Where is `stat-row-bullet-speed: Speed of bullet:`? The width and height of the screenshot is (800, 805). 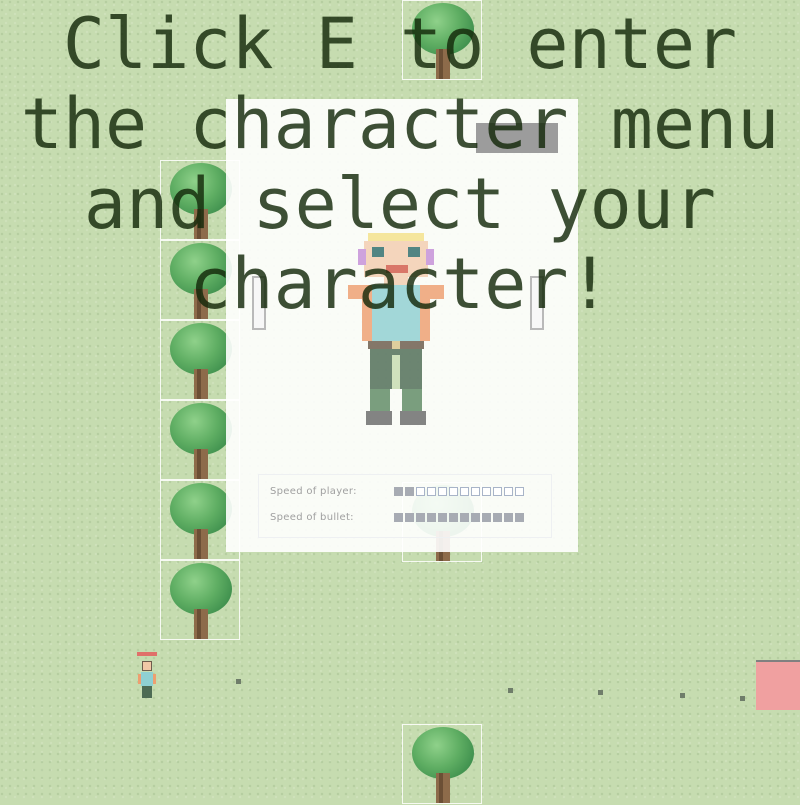
stat-row-bullet-speed: Speed of bullet: is located at coordinates (397, 517).